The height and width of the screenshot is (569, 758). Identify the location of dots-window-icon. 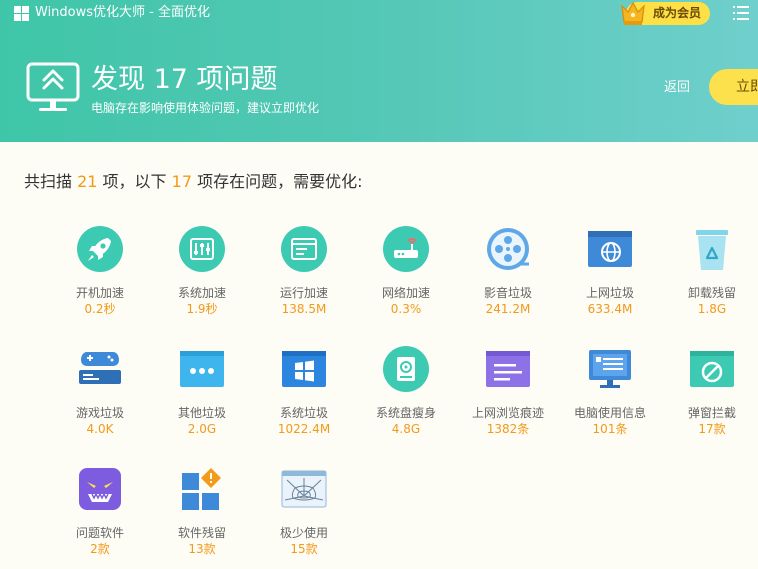
(202, 369).